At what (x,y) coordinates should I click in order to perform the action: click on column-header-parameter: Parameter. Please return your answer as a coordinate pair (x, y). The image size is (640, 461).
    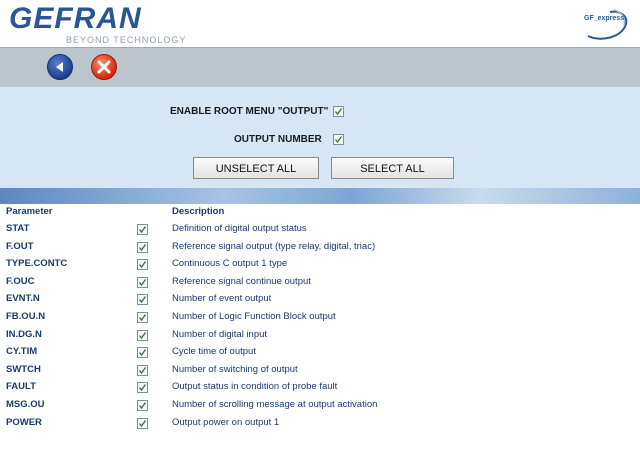
    Looking at the image, I should click on (29, 211).